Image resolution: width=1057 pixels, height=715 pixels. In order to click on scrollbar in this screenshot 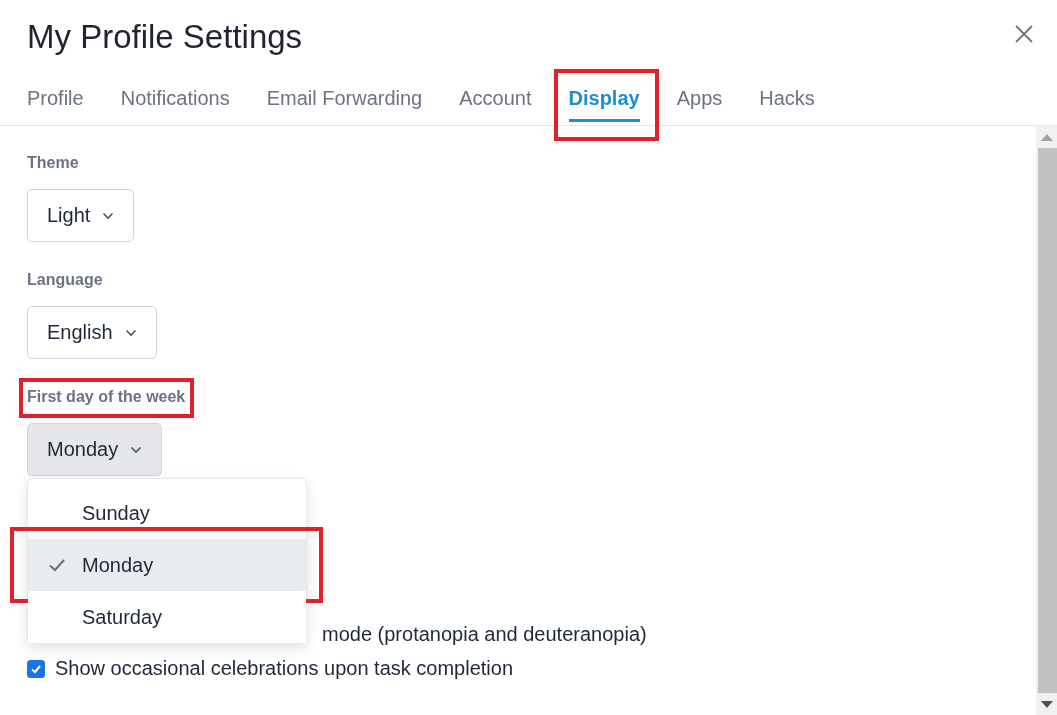, I will do `click(1046, 420)`.